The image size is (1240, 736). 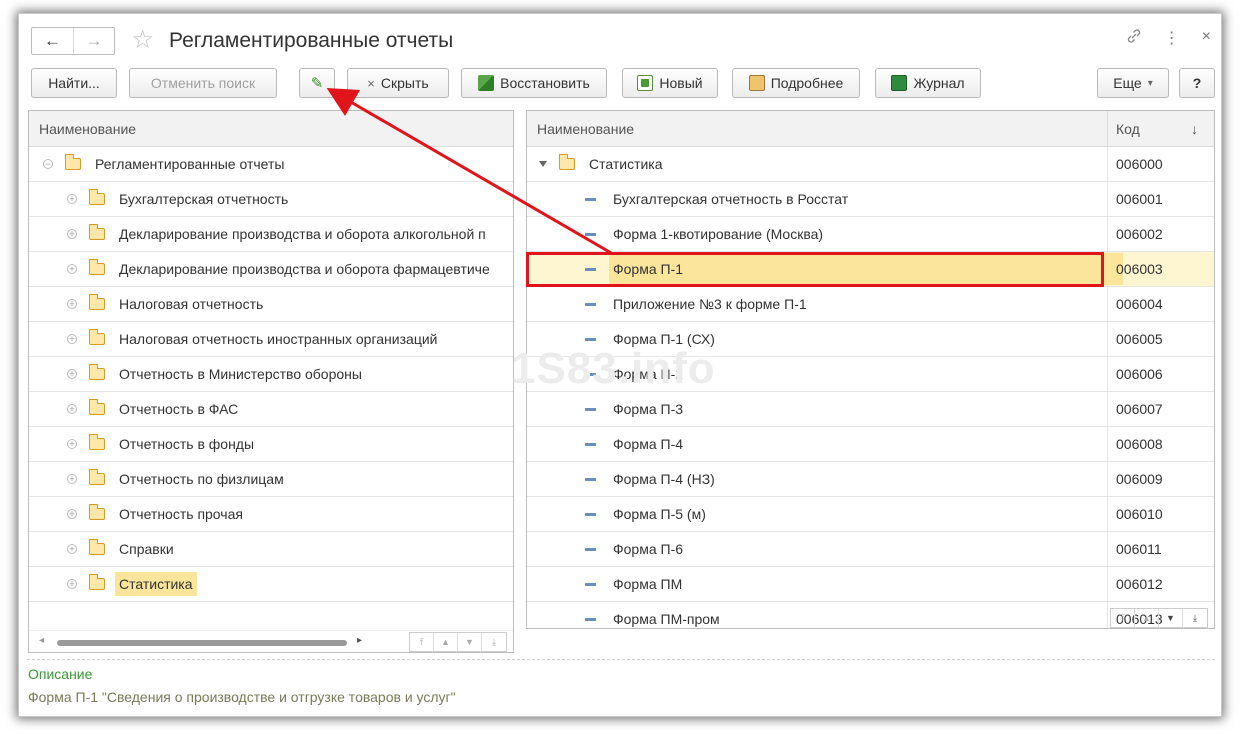 What do you see at coordinates (543, 164) in the screenshot?
I see `expand-arrow-icon` at bounding box center [543, 164].